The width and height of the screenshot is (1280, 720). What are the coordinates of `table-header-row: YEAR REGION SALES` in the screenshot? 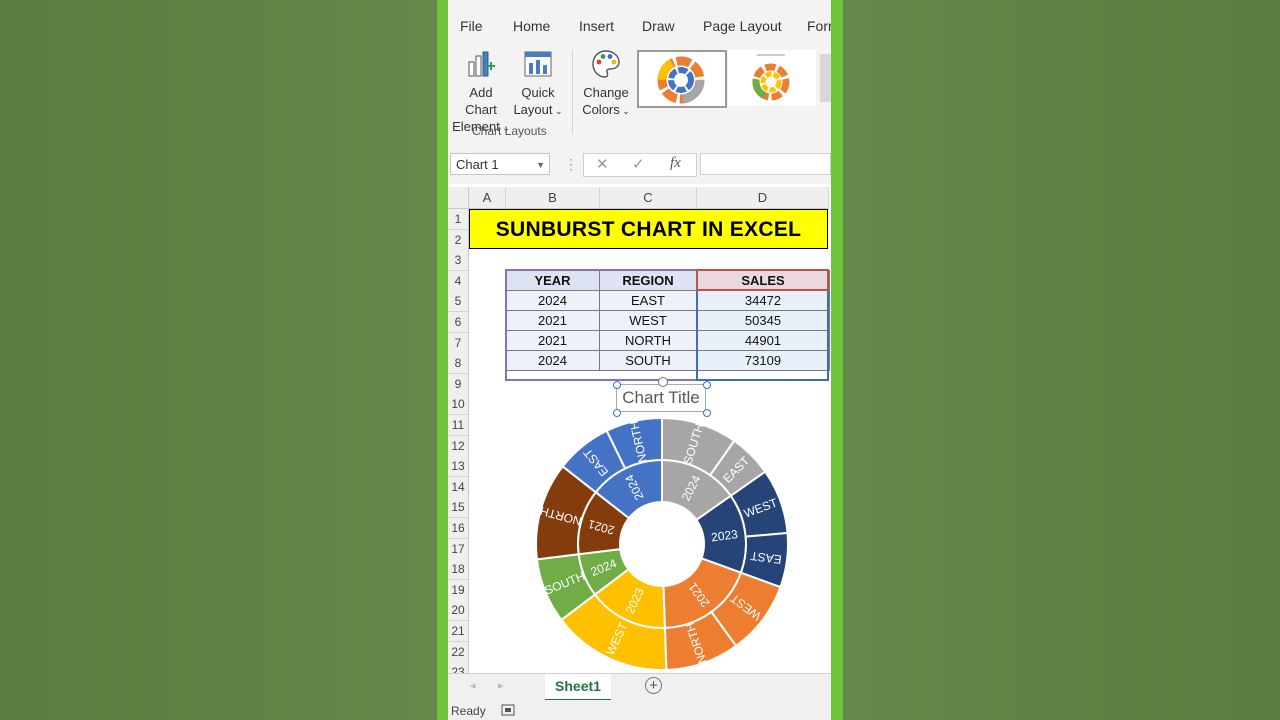 It's located at (667, 280).